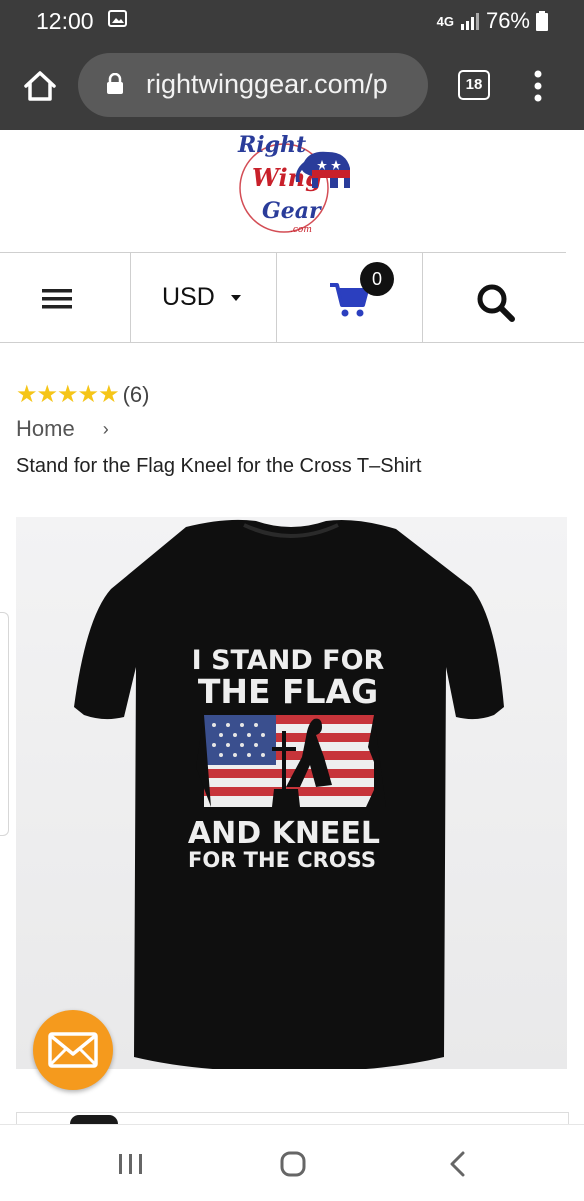 This screenshot has width=584, height=1201. Describe the element at coordinates (115, 83) in the screenshot. I see `lock-icon` at that location.